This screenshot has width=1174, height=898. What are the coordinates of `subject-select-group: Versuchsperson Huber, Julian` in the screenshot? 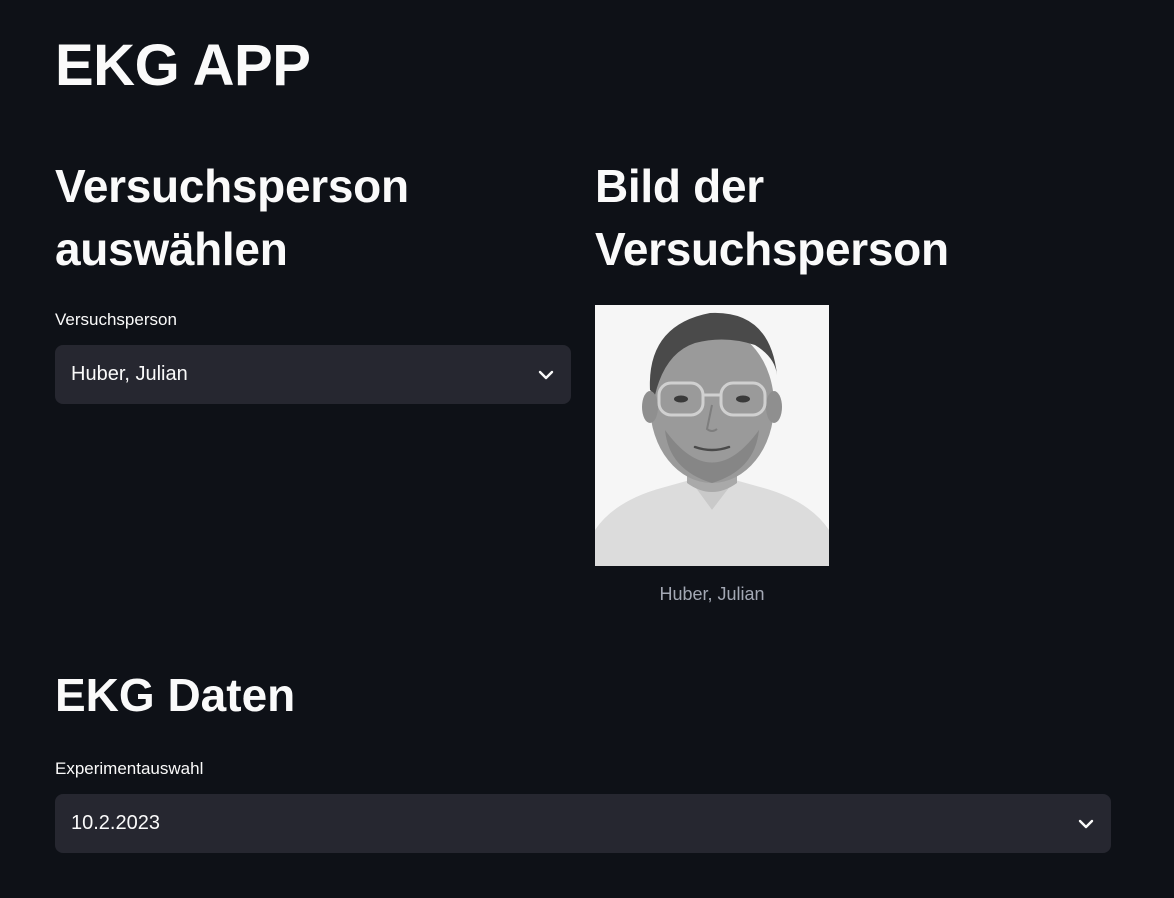 It's located at (313, 356).